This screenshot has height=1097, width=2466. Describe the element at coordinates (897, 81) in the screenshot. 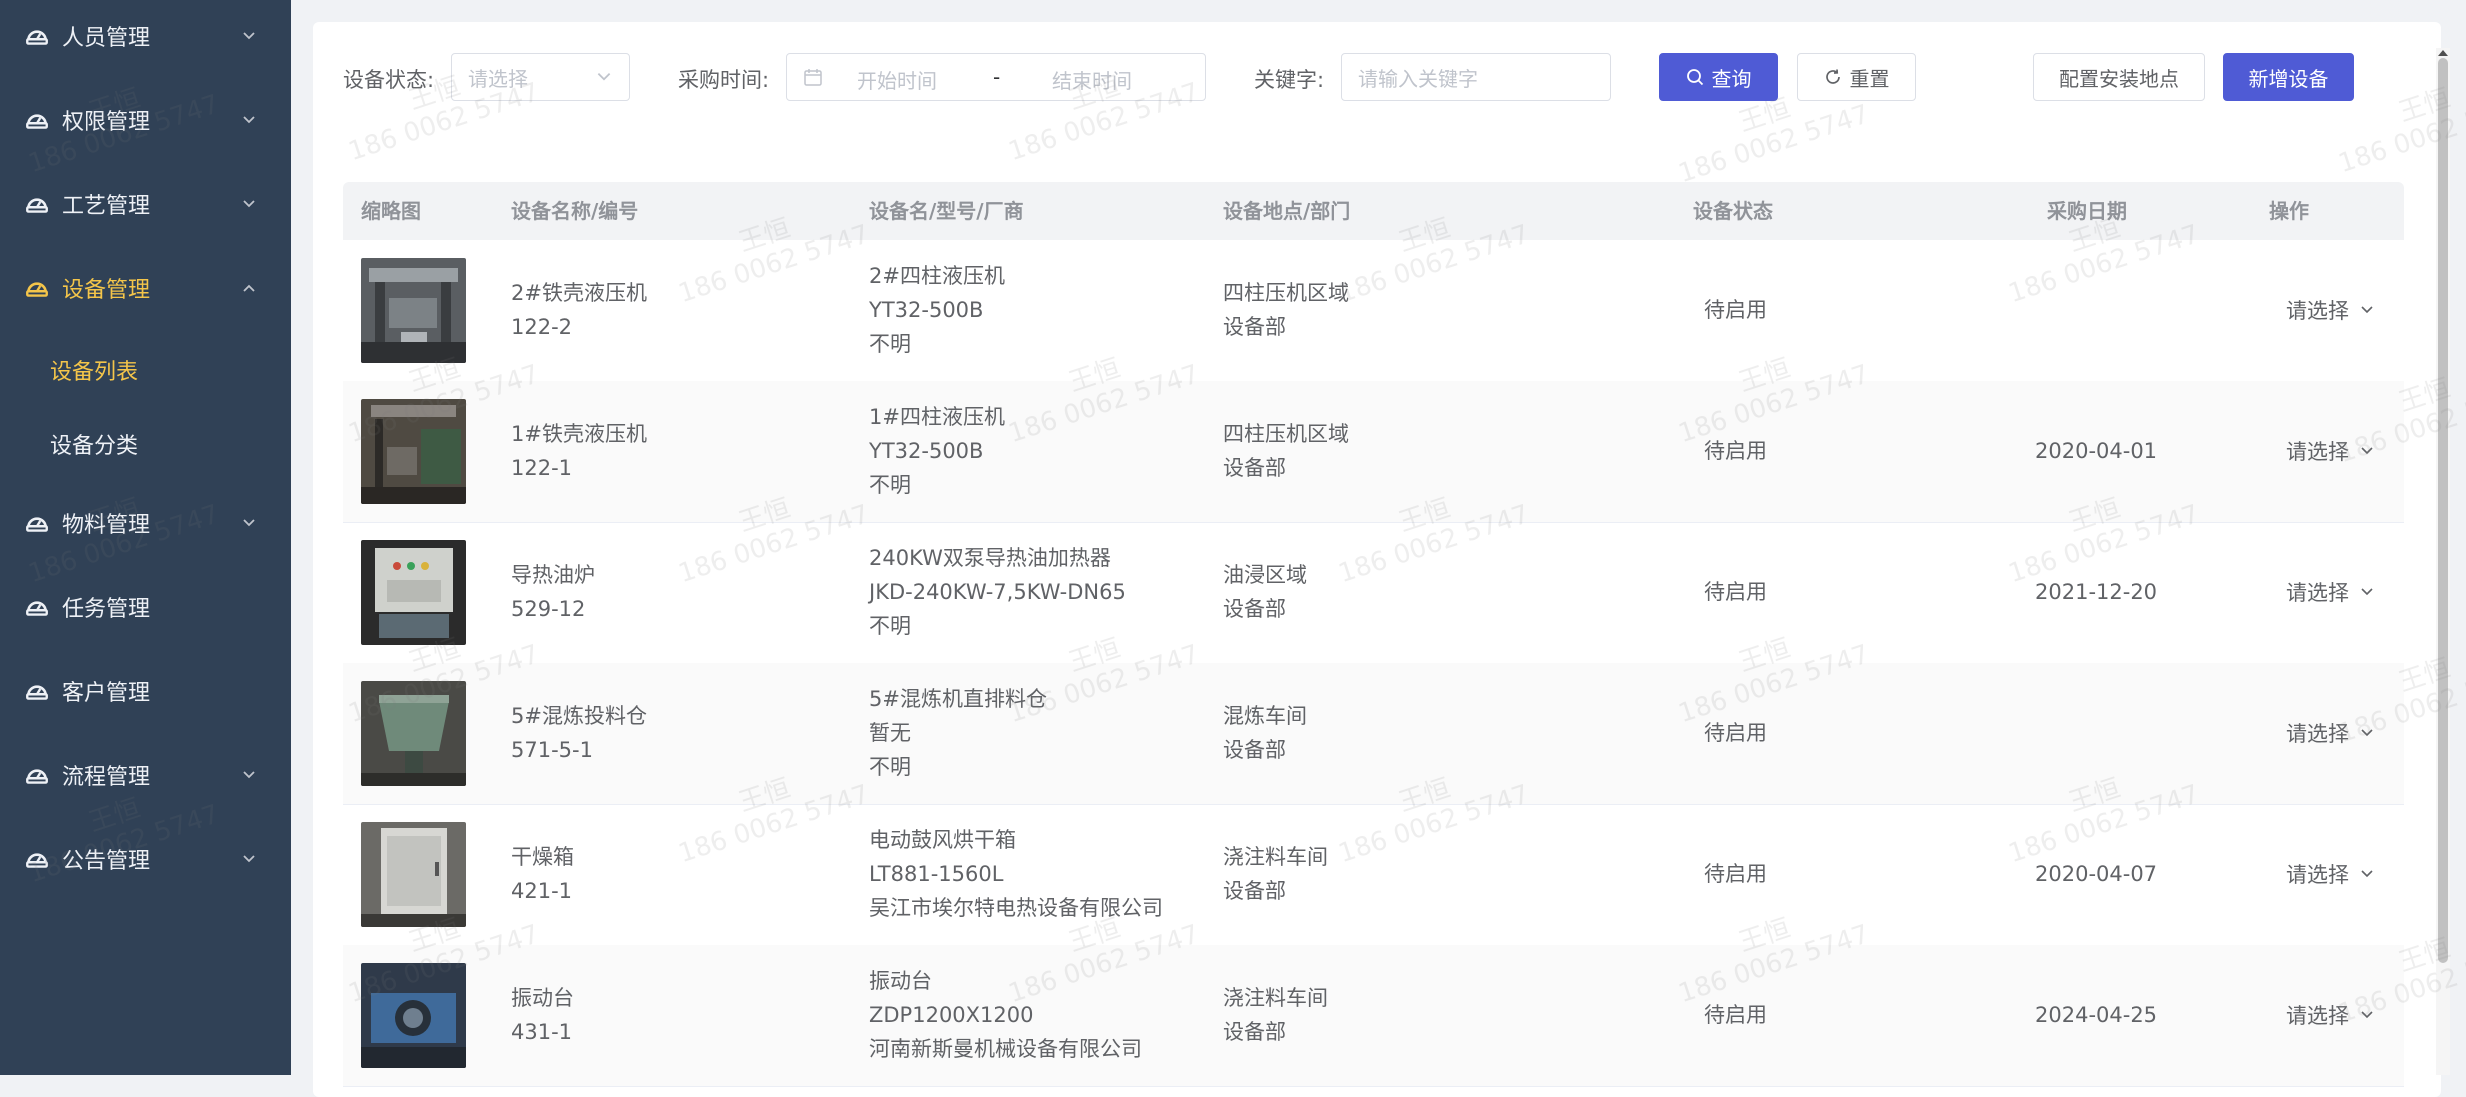

I see `start-date-placeholder: 开始时间` at that location.